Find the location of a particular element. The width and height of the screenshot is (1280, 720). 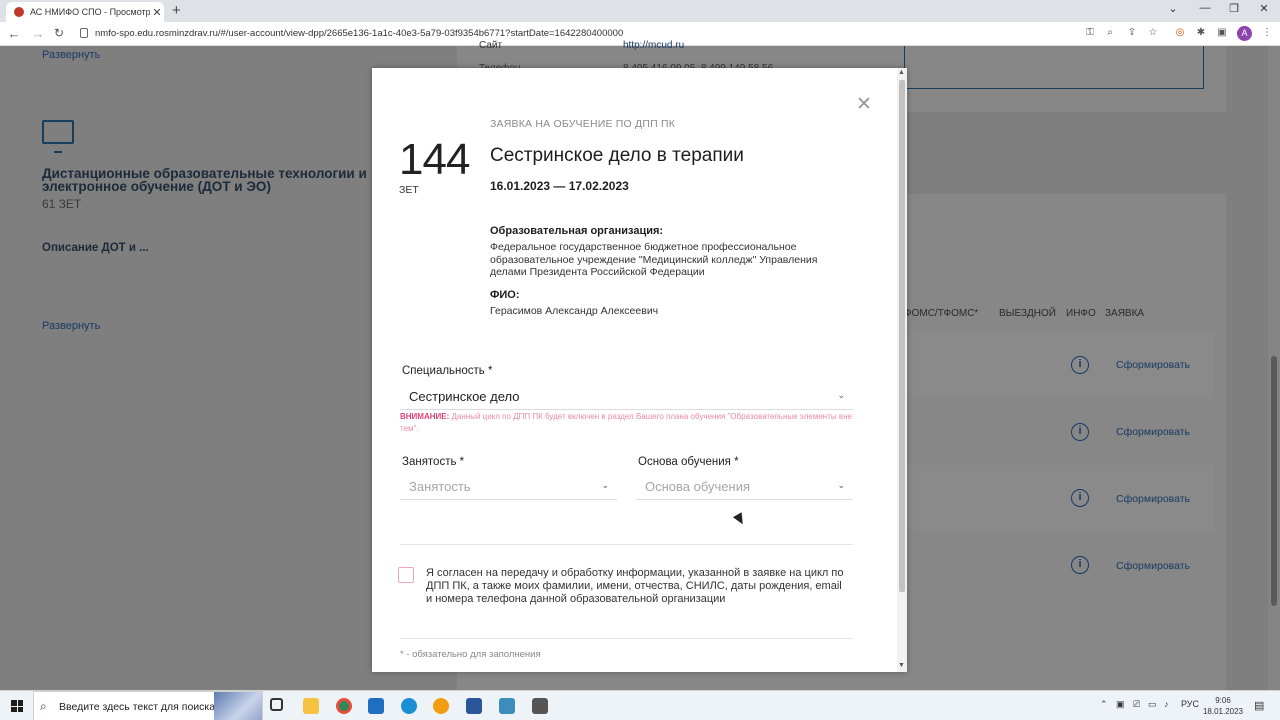

key-icon: ⚿ is located at coordinates (1090, 34).